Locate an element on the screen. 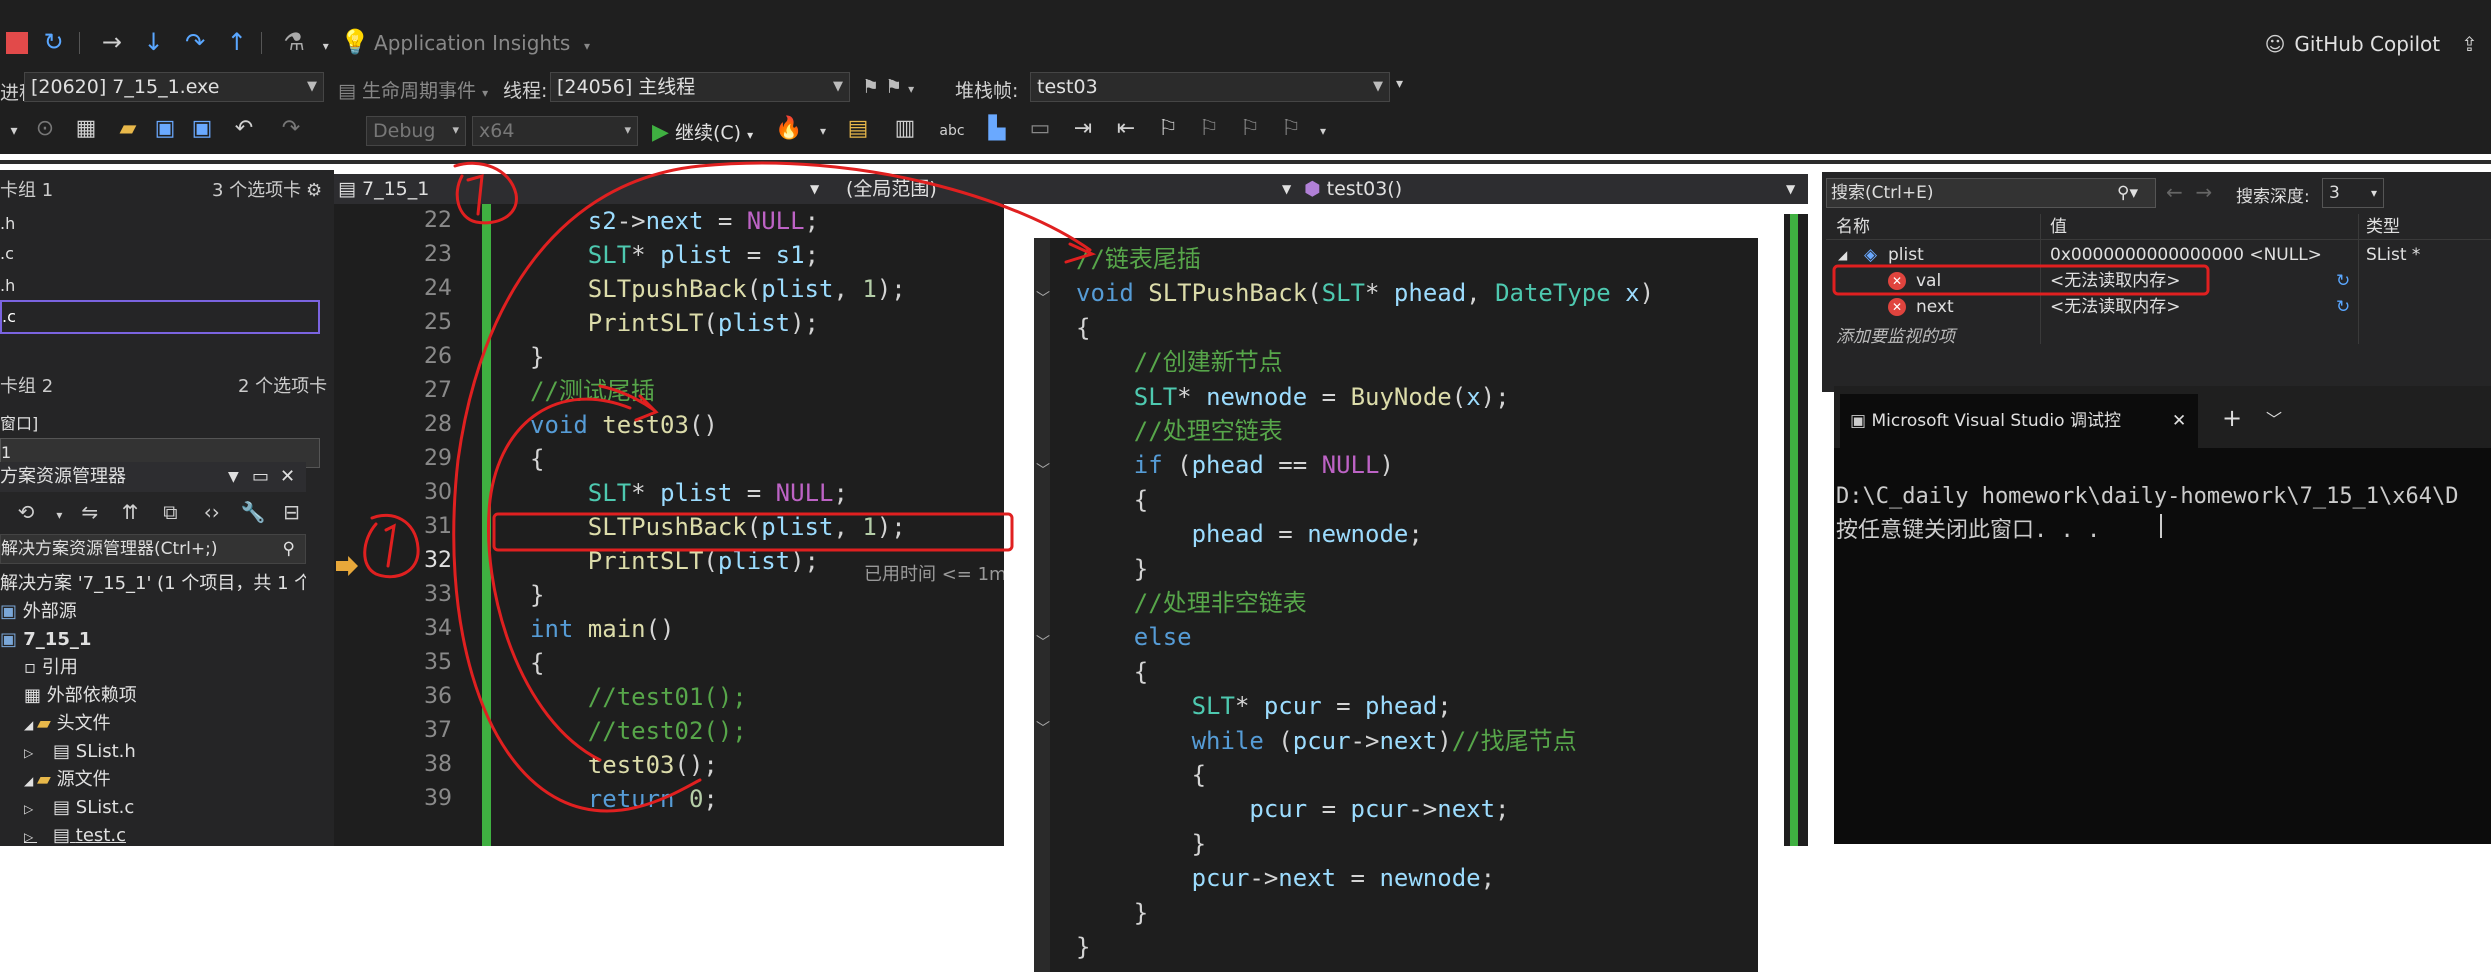 This screenshot has height=972, width=2491. annotation-watch-box is located at coordinates (2021, 280).